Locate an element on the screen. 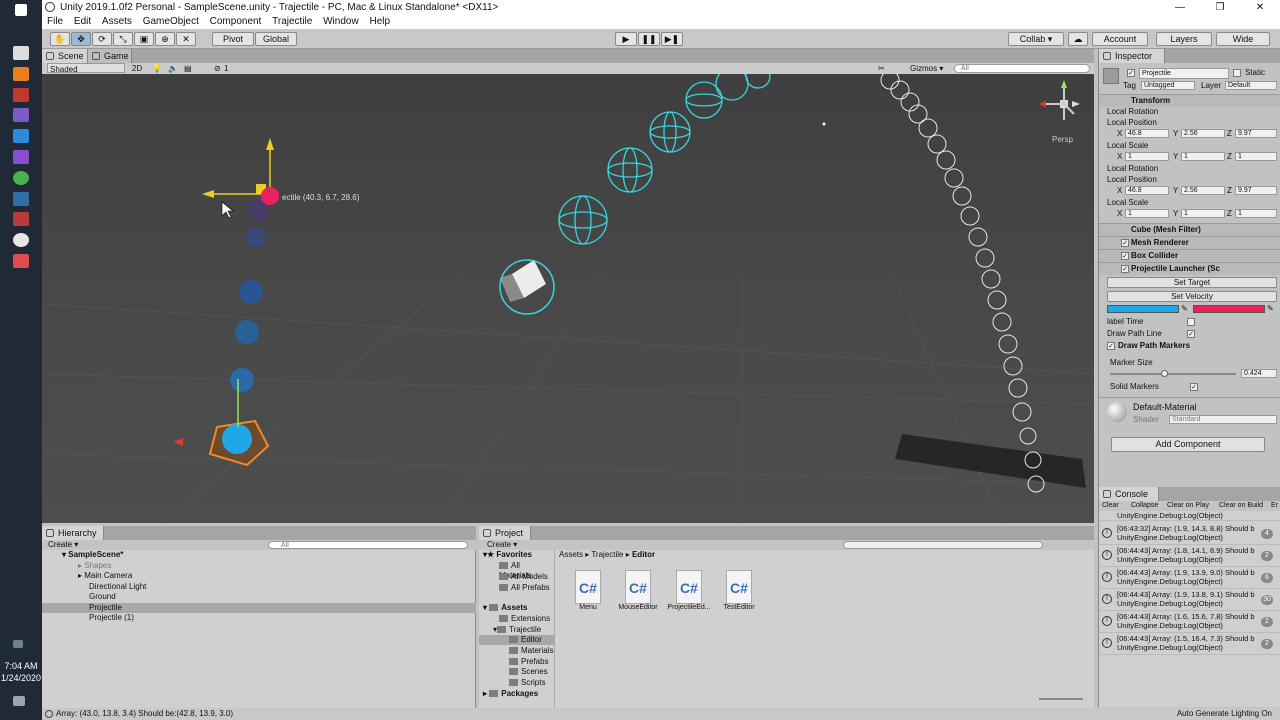  scale-x-field: 1 is located at coordinates (1147, 156).